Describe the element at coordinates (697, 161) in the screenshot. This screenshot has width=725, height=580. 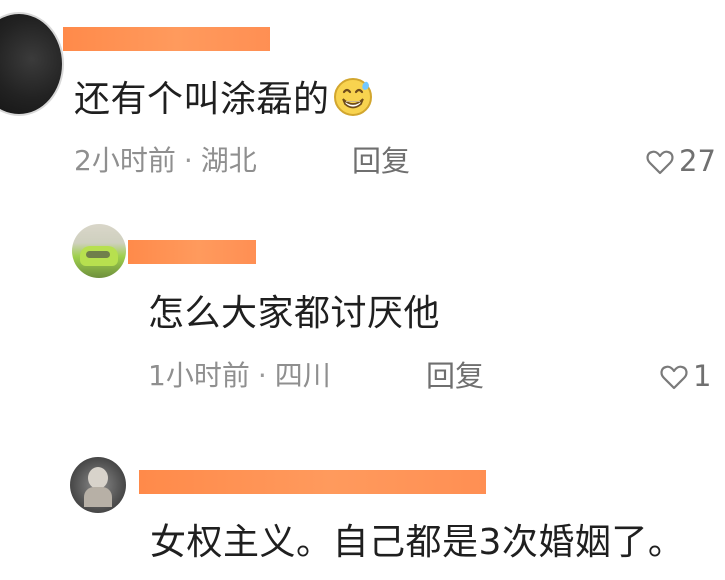
I see `like-count-1: 27` at that location.